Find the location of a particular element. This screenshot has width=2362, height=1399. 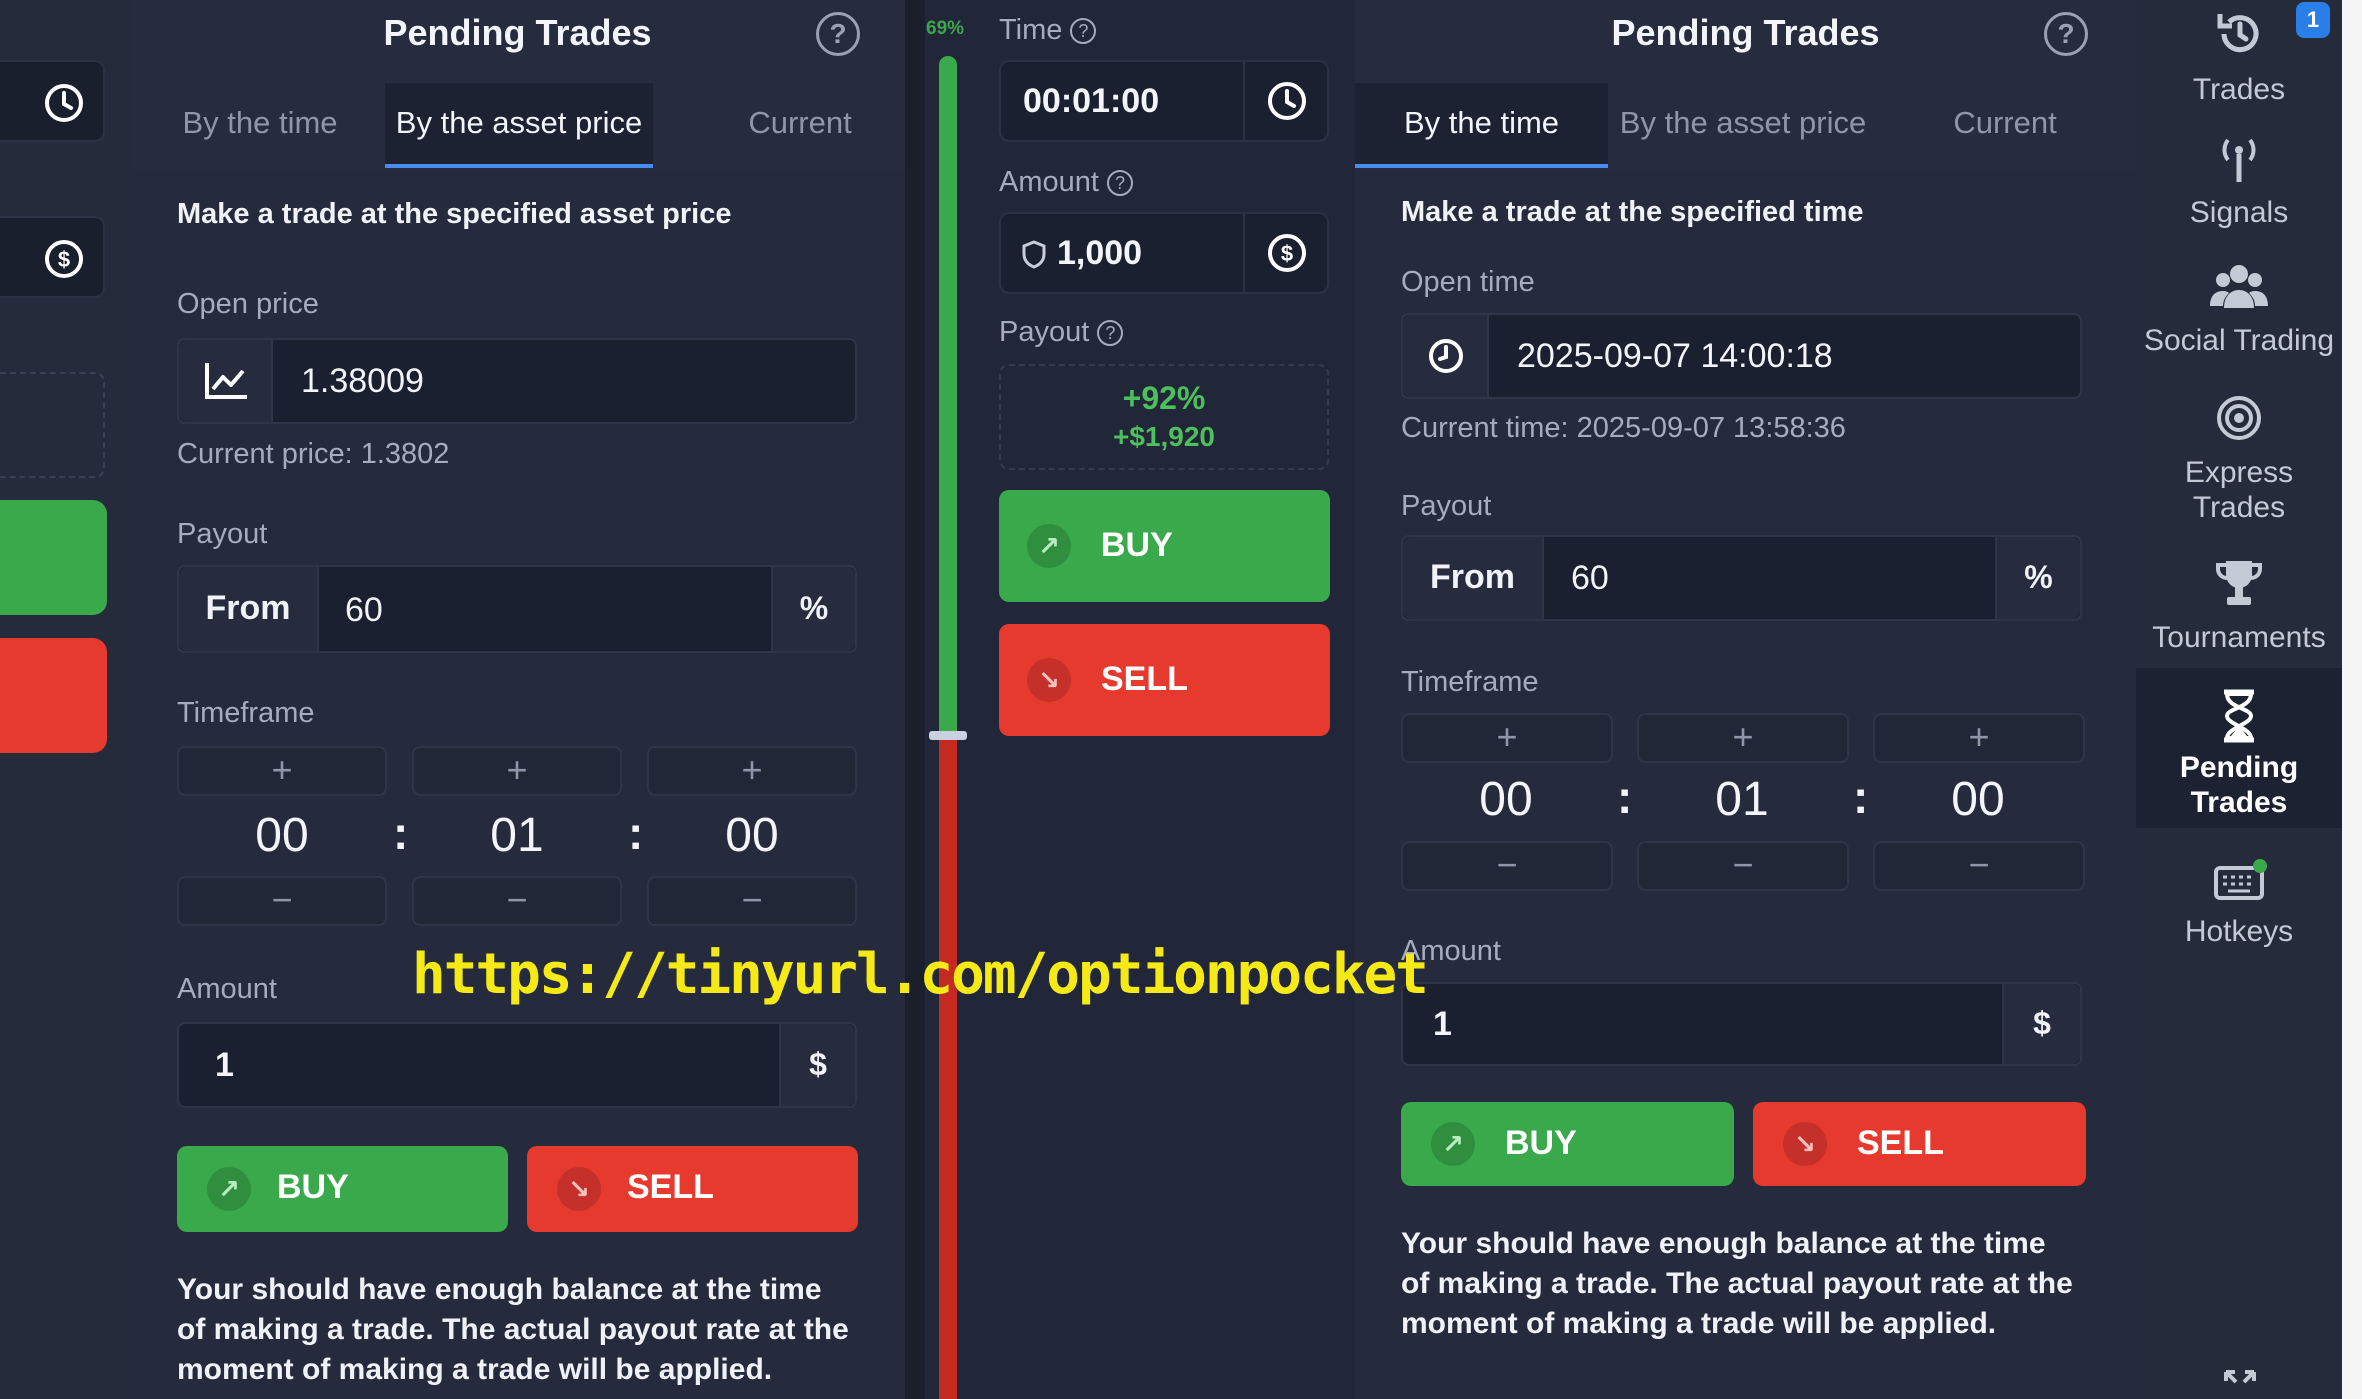

dollar-unit: $ is located at coordinates (2041, 1024).